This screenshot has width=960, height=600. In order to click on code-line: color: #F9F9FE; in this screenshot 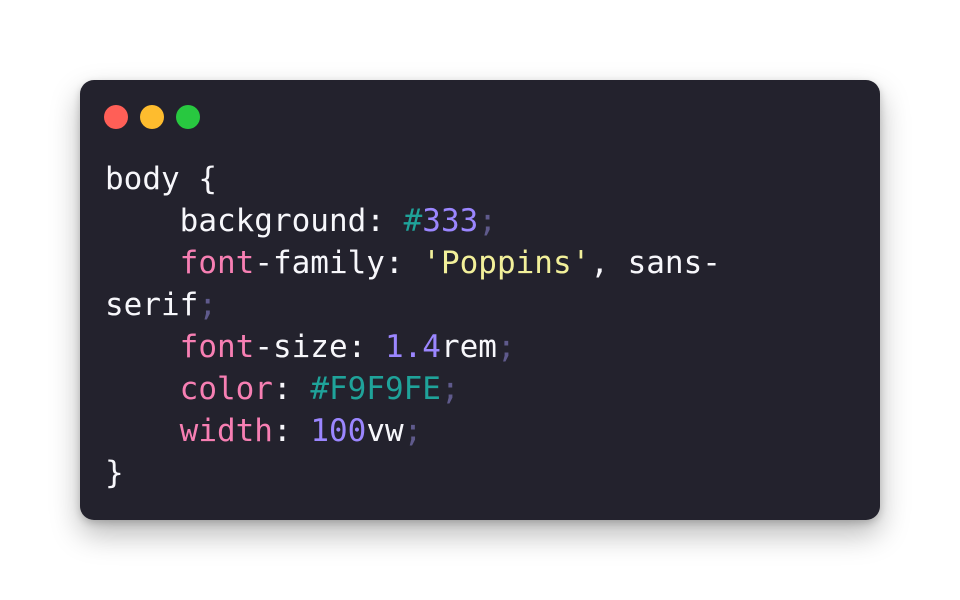, I will do `click(413, 389)`.